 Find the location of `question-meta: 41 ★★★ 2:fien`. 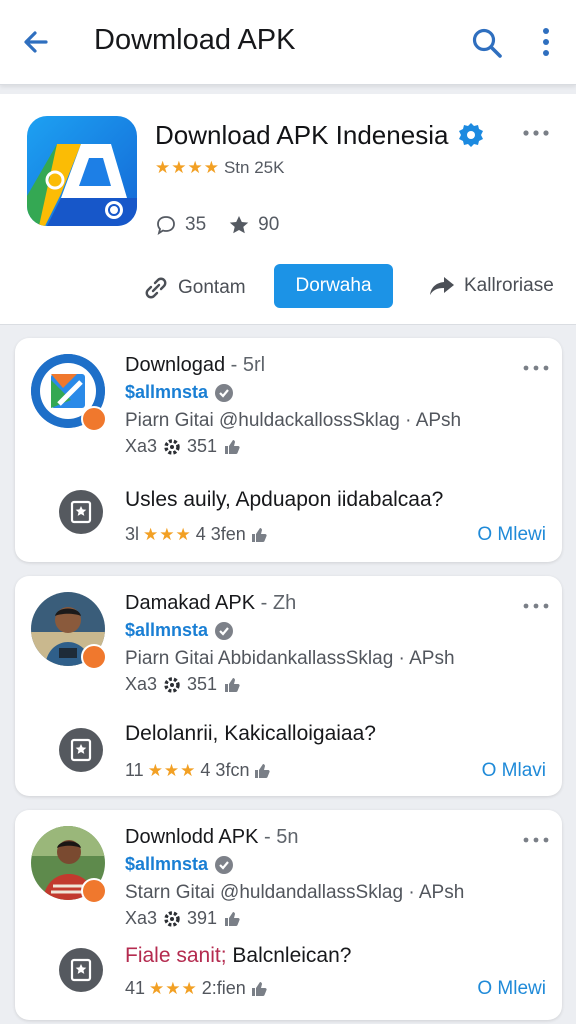

question-meta: 41 ★★★ 2:fien is located at coordinates (196, 988).